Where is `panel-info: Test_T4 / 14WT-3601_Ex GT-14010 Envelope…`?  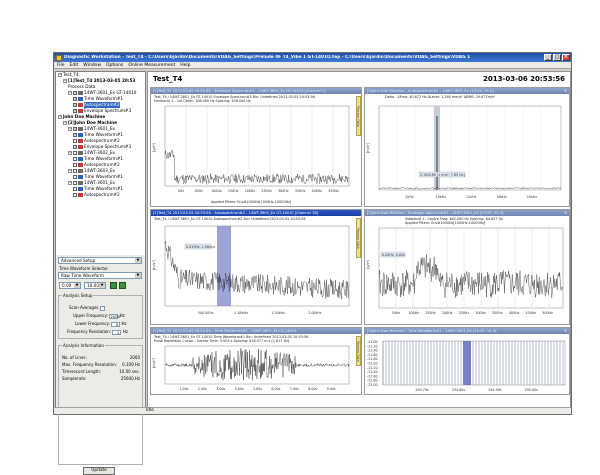 panel-info: Test_T4 / 14WT-3601_Ex GT-14010 Envelope… is located at coordinates (234, 99).